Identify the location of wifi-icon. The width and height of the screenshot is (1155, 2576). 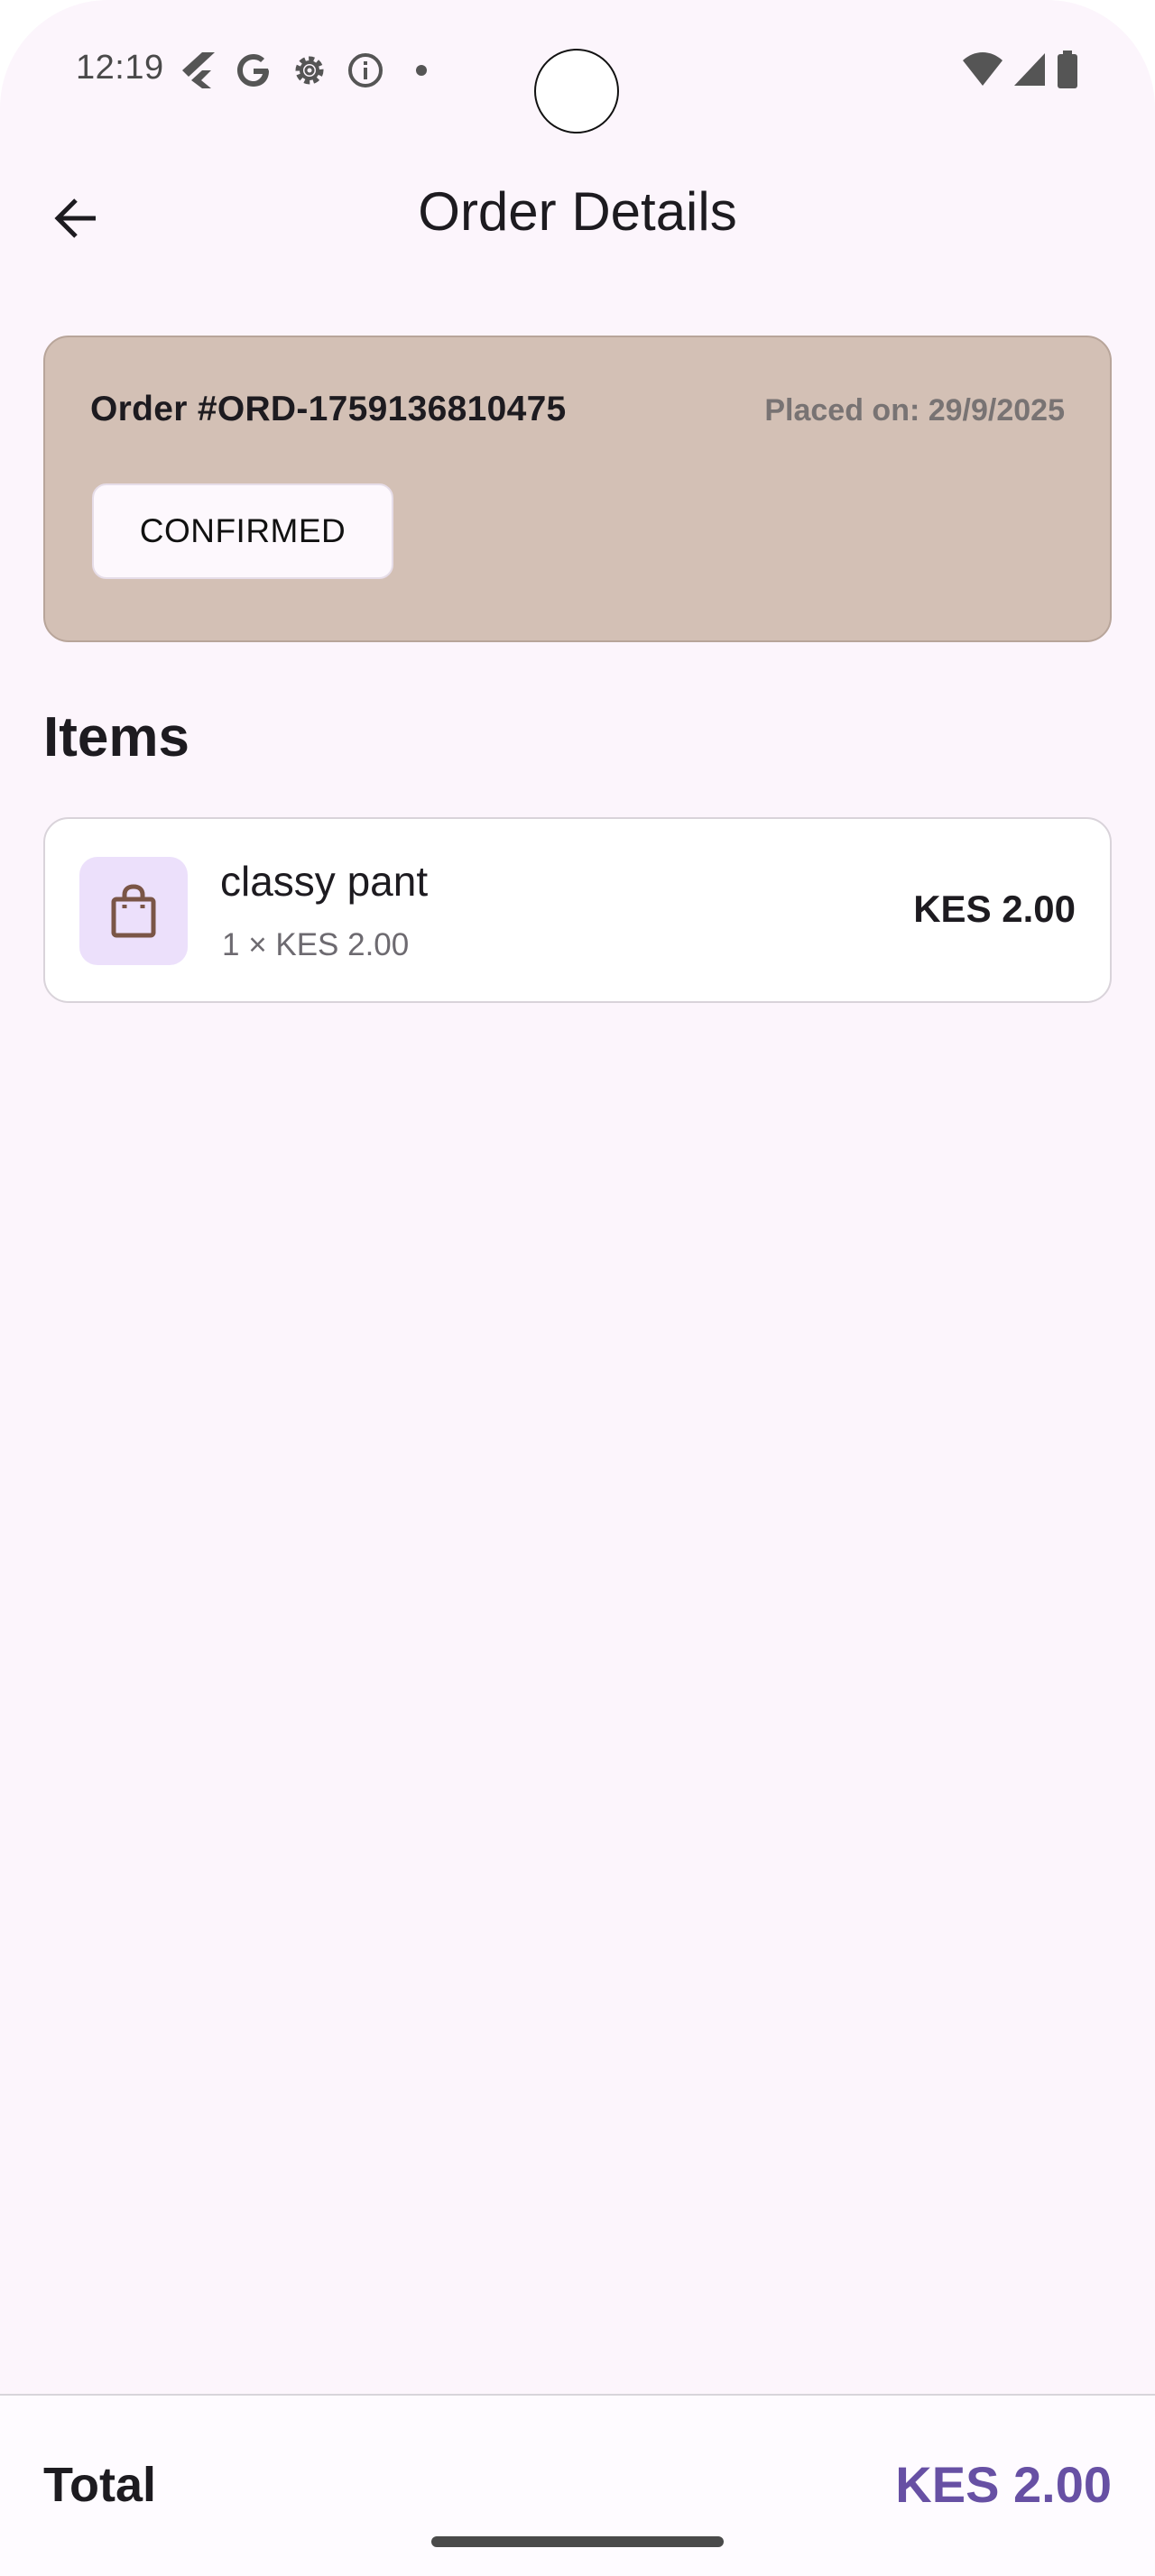
(982, 71).